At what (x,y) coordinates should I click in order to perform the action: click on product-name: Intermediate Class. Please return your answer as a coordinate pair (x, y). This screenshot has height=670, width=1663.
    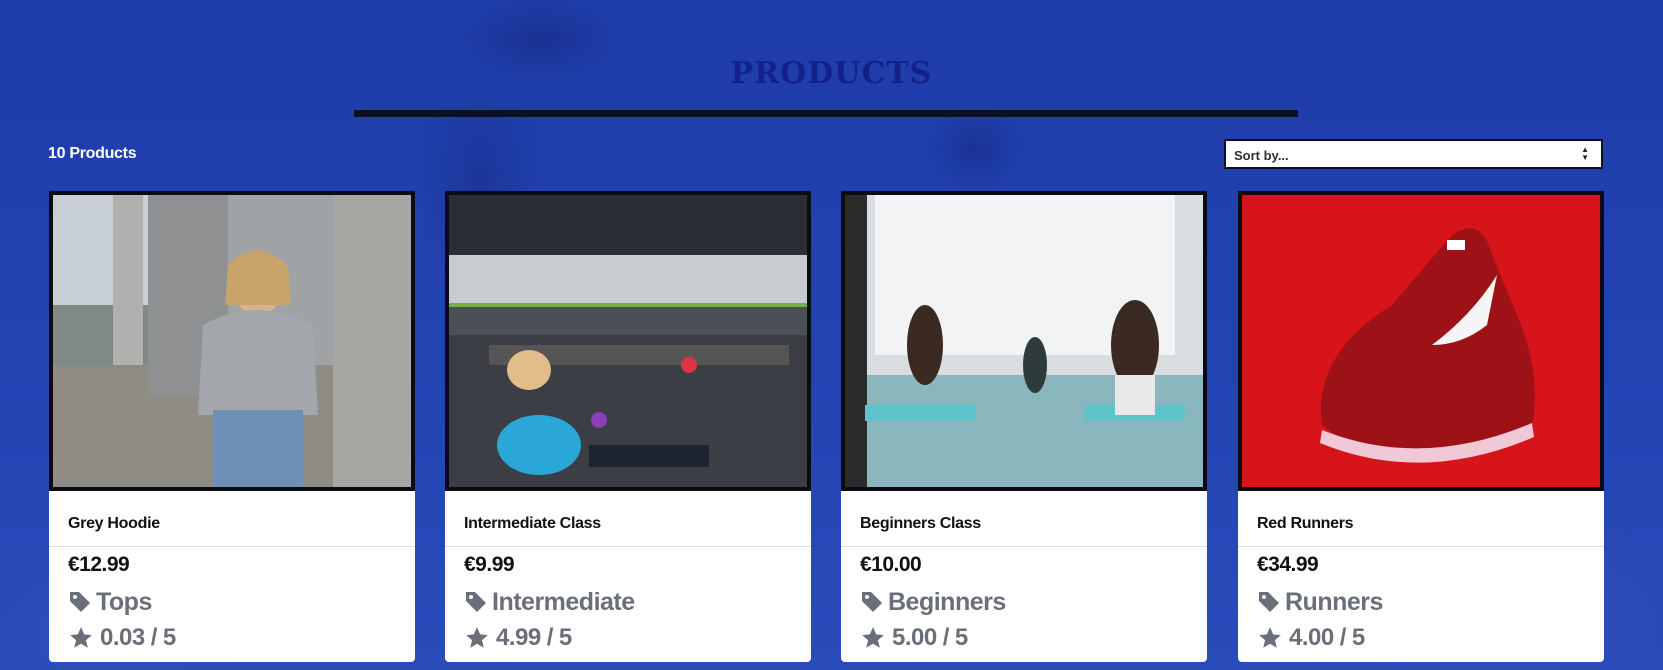
    Looking at the image, I should click on (532, 524).